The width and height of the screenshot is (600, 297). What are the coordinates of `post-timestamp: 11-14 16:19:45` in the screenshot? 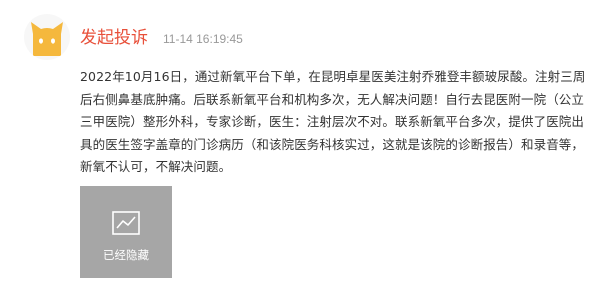 It's located at (203, 39).